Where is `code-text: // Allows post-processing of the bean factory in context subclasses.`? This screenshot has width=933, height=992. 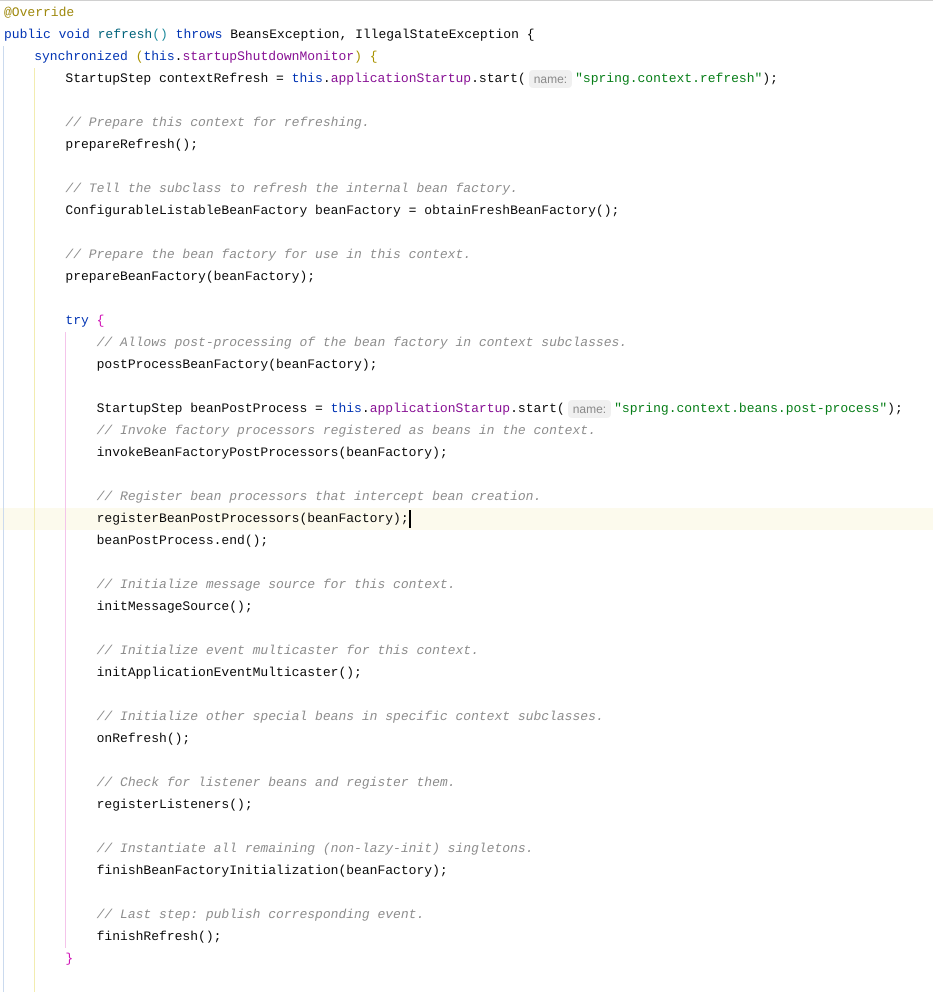 code-text: // Allows post-processing of the bean factory in context subclasses. is located at coordinates (362, 343).